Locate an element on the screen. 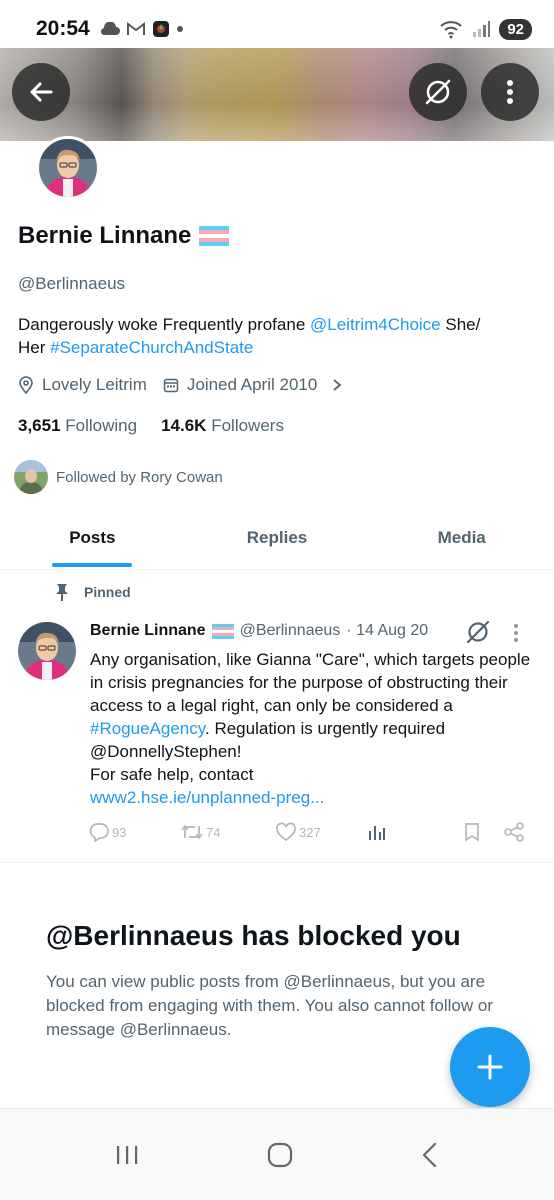 The width and height of the screenshot is (554, 1200). profile-joined: Joined April 2010 is located at coordinates (252, 384).